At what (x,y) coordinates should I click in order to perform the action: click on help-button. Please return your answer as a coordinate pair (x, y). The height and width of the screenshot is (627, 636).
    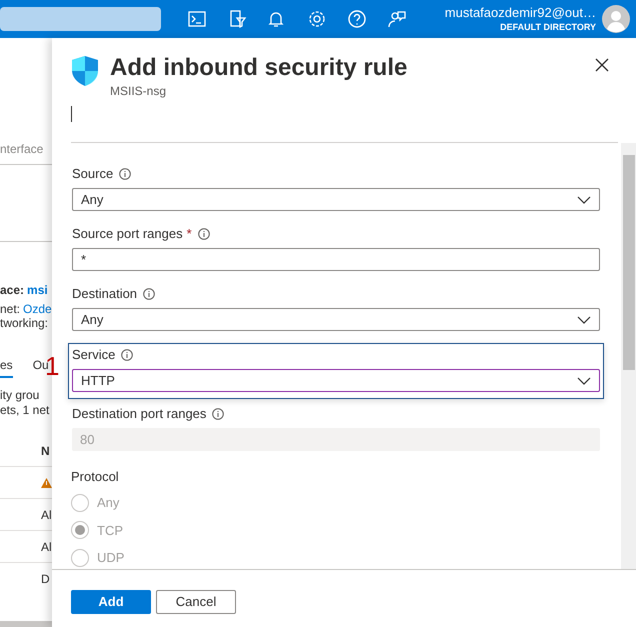
    Looking at the image, I should click on (357, 19).